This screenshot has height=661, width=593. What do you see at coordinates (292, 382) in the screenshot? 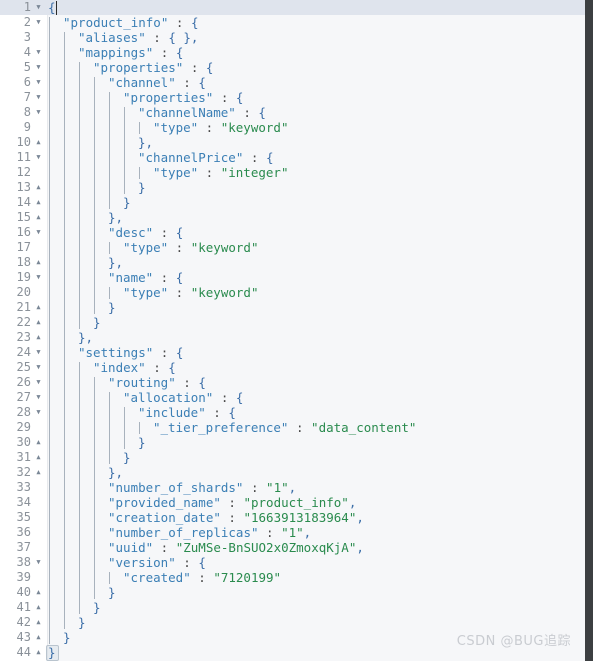
I see `code-line: 26 ▼ "routing" : {` at bounding box center [292, 382].